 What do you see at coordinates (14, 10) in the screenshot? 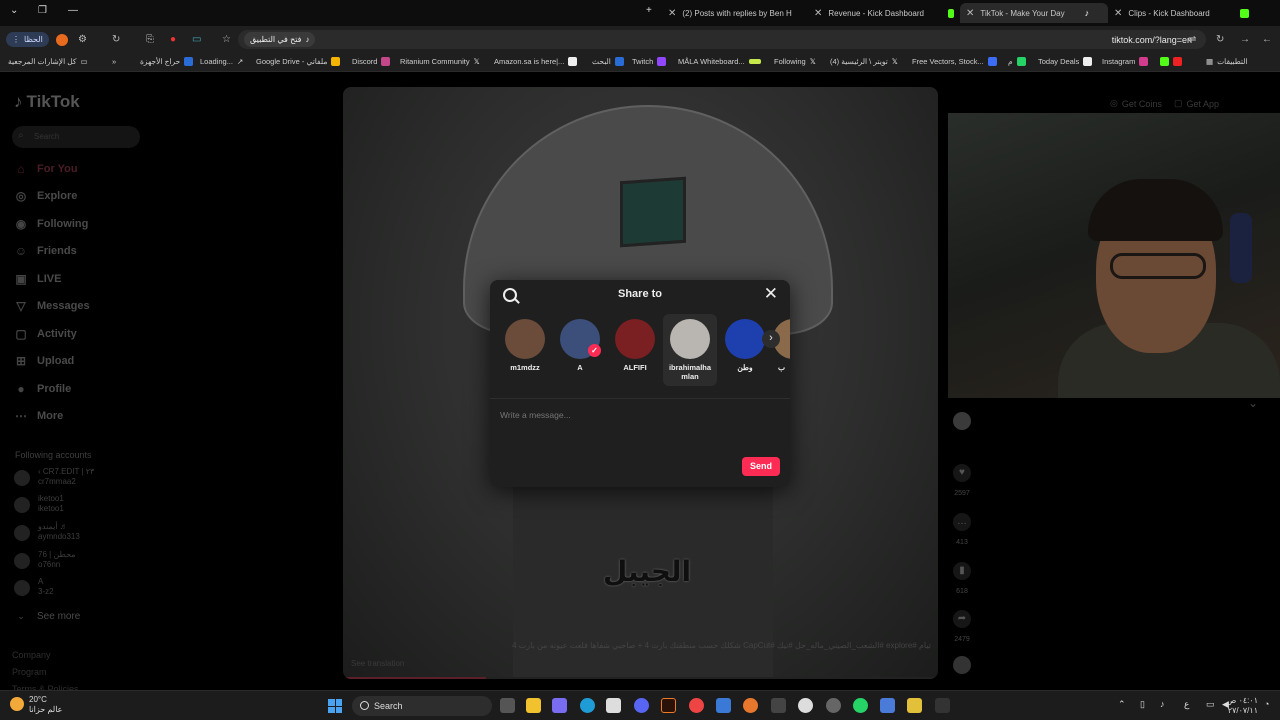
I see `tab-search-icon: ⌄` at bounding box center [14, 10].